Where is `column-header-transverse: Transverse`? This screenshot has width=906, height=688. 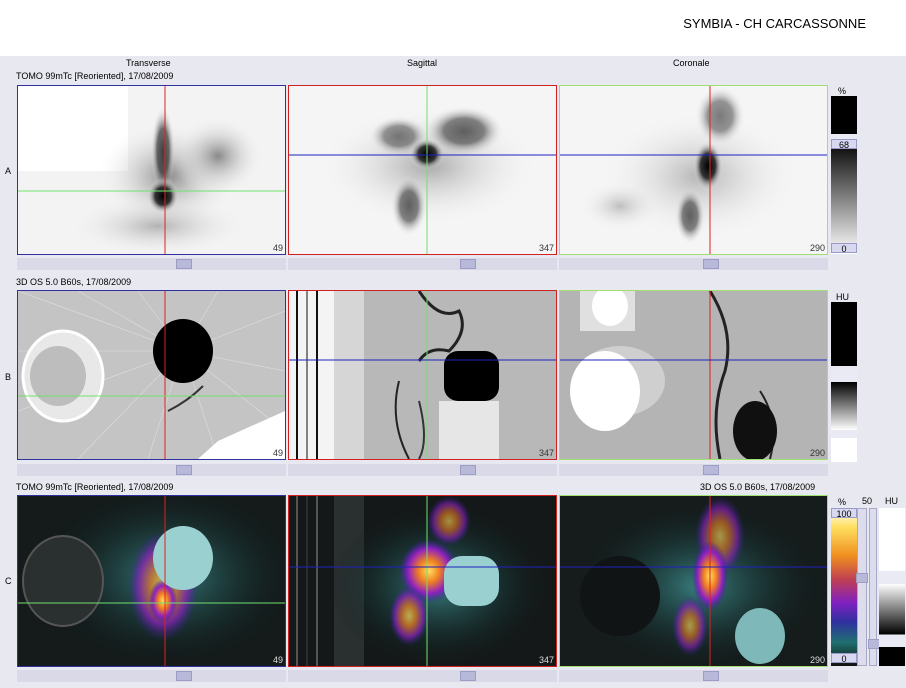
column-header-transverse: Transverse is located at coordinates (148, 63).